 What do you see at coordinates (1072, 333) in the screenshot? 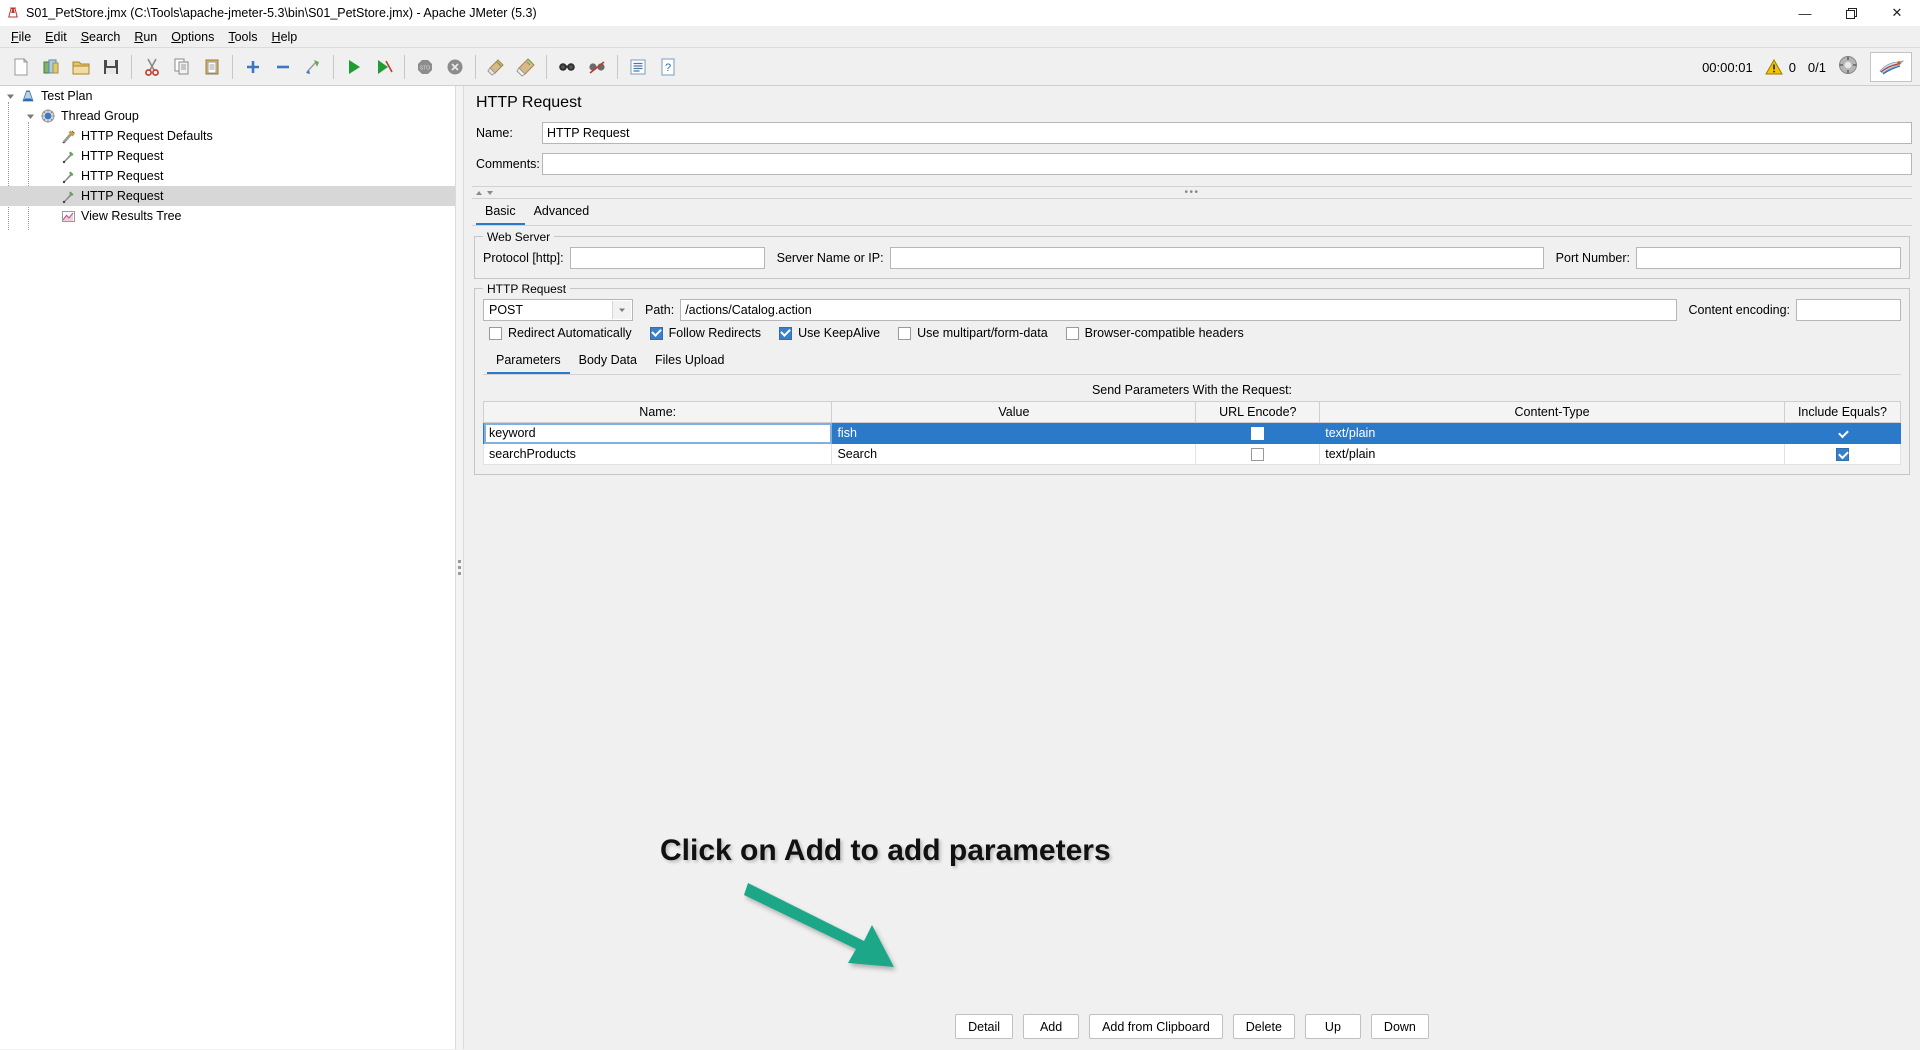
I see `browser-compatible-headers-checkbox` at bounding box center [1072, 333].